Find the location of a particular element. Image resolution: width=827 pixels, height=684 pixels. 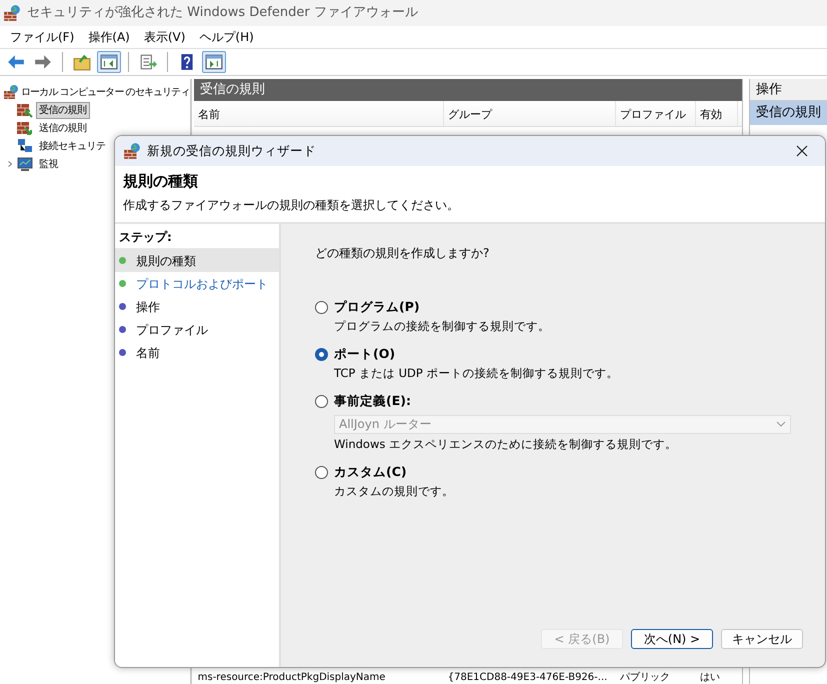

column-header: グループ is located at coordinates (530, 113).